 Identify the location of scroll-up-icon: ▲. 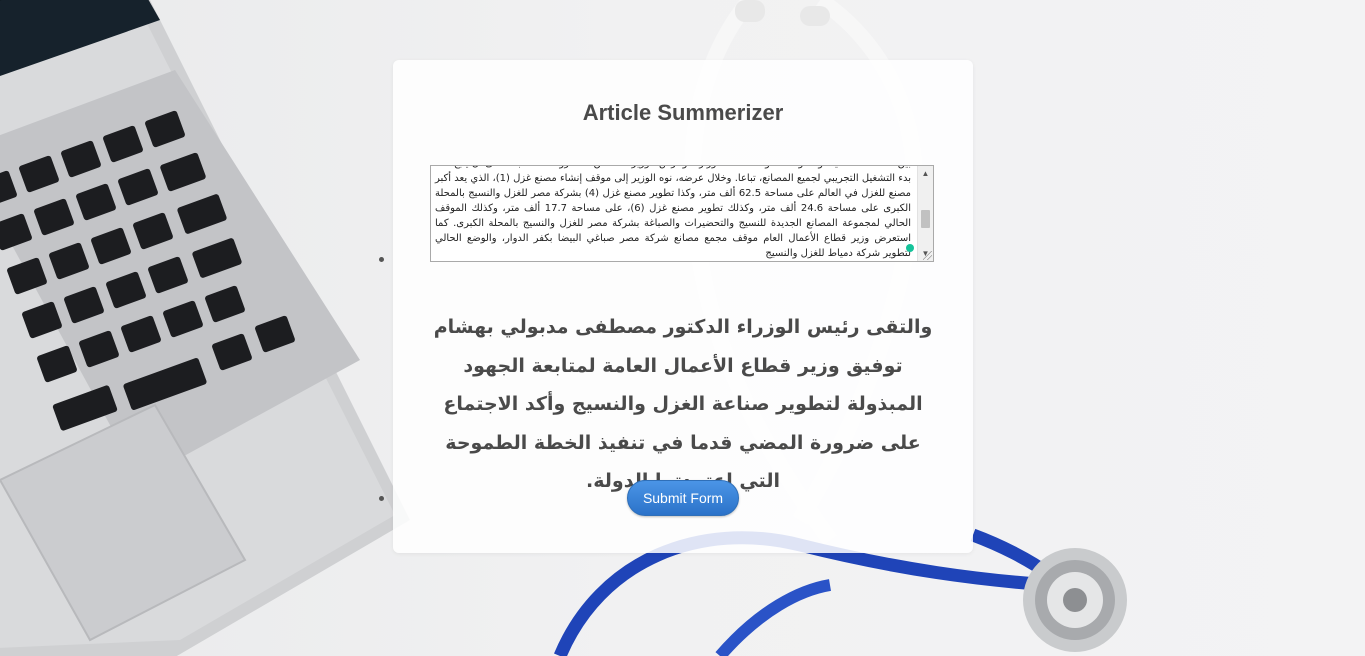
(925, 173).